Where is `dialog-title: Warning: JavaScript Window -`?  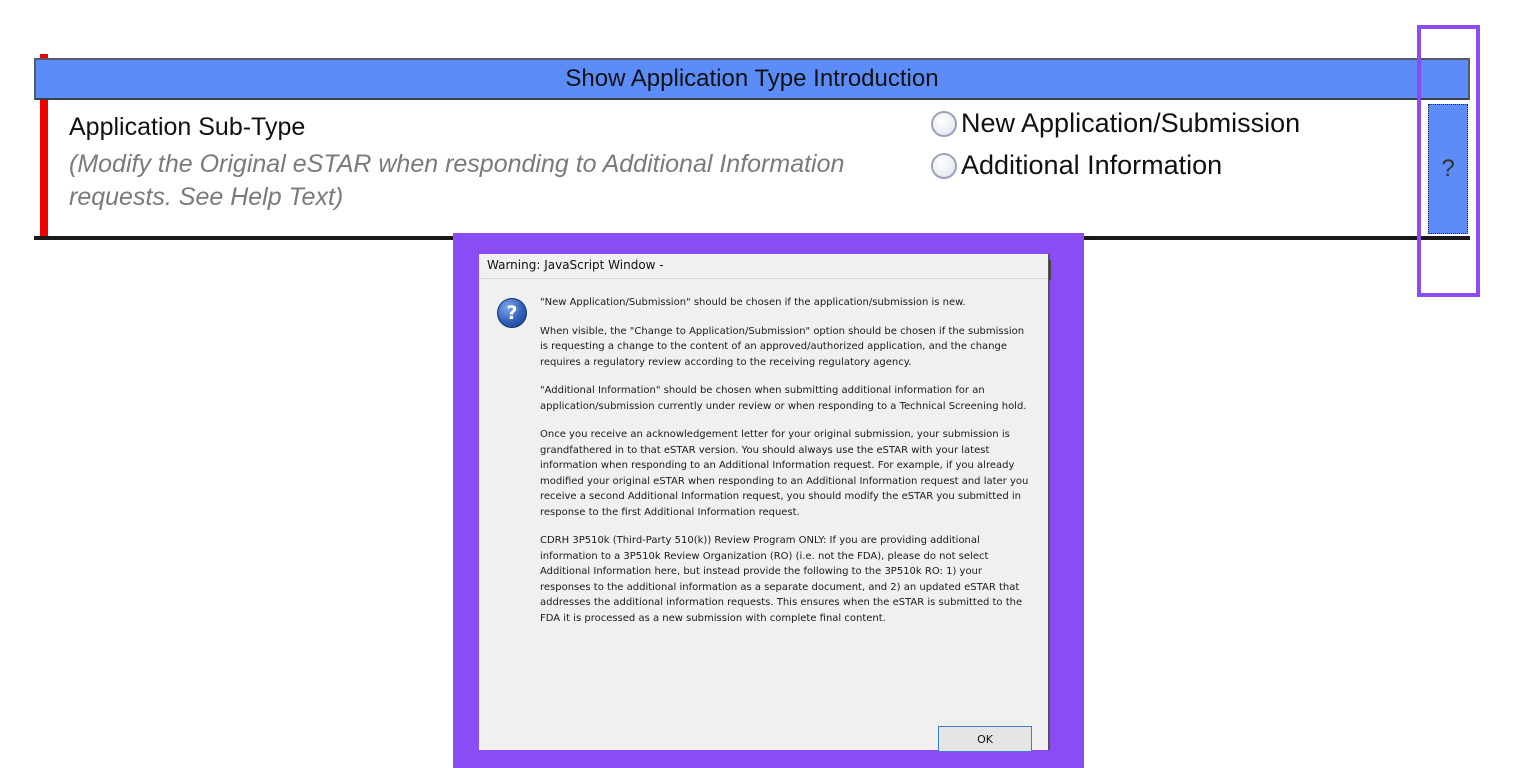 dialog-title: Warning: JavaScript Window - is located at coordinates (575, 265).